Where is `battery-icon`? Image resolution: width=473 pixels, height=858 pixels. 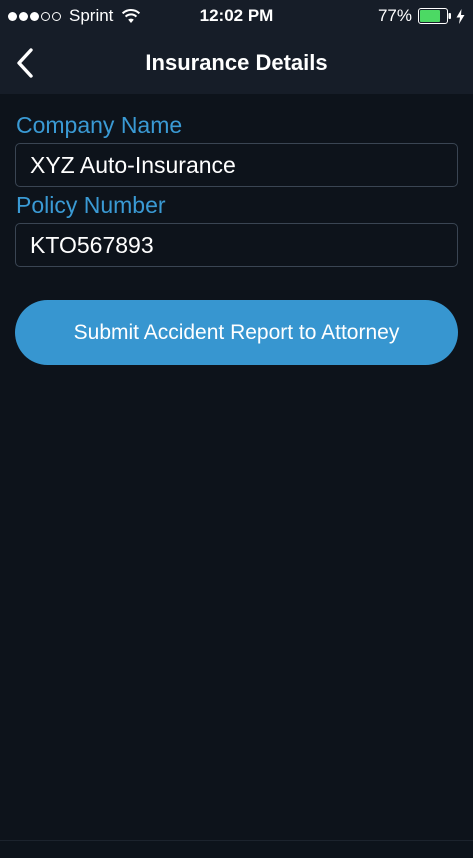
battery-icon is located at coordinates (434, 16).